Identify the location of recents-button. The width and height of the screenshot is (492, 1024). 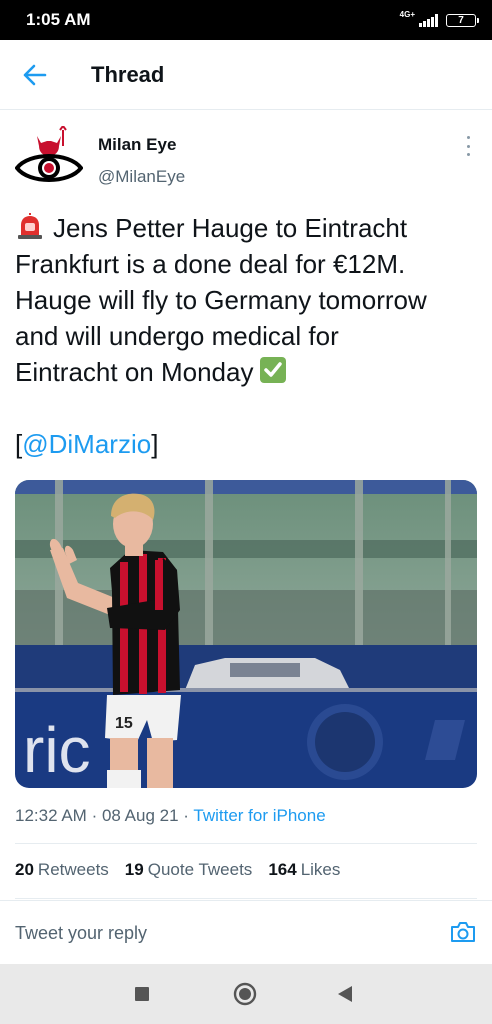
(142, 996).